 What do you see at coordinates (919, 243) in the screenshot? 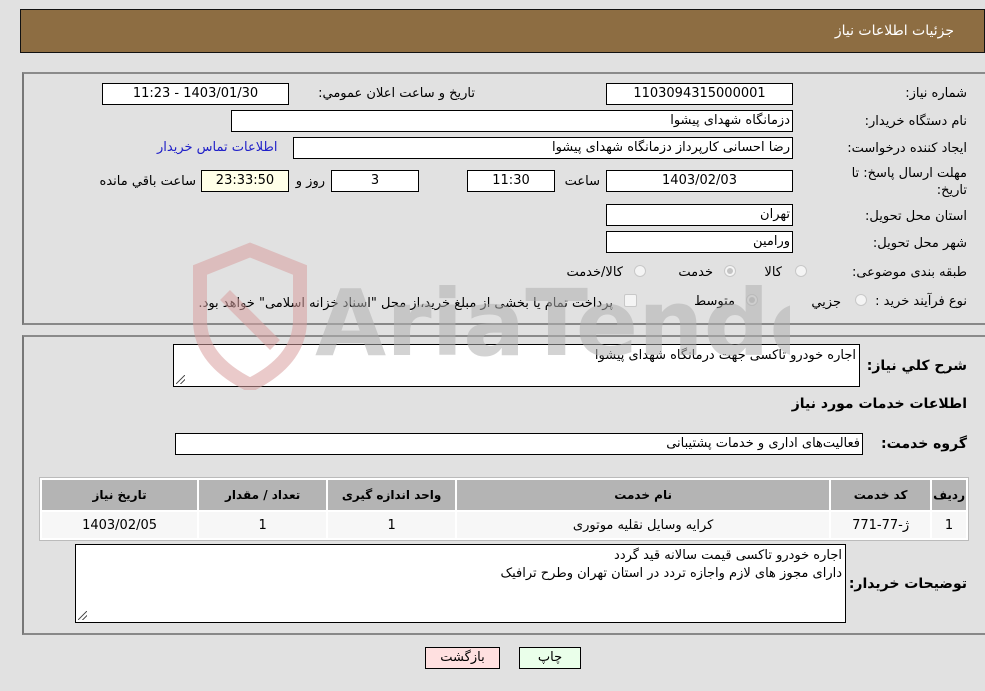
I see `city-label: شهر محل تحویل:` at bounding box center [919, 243].